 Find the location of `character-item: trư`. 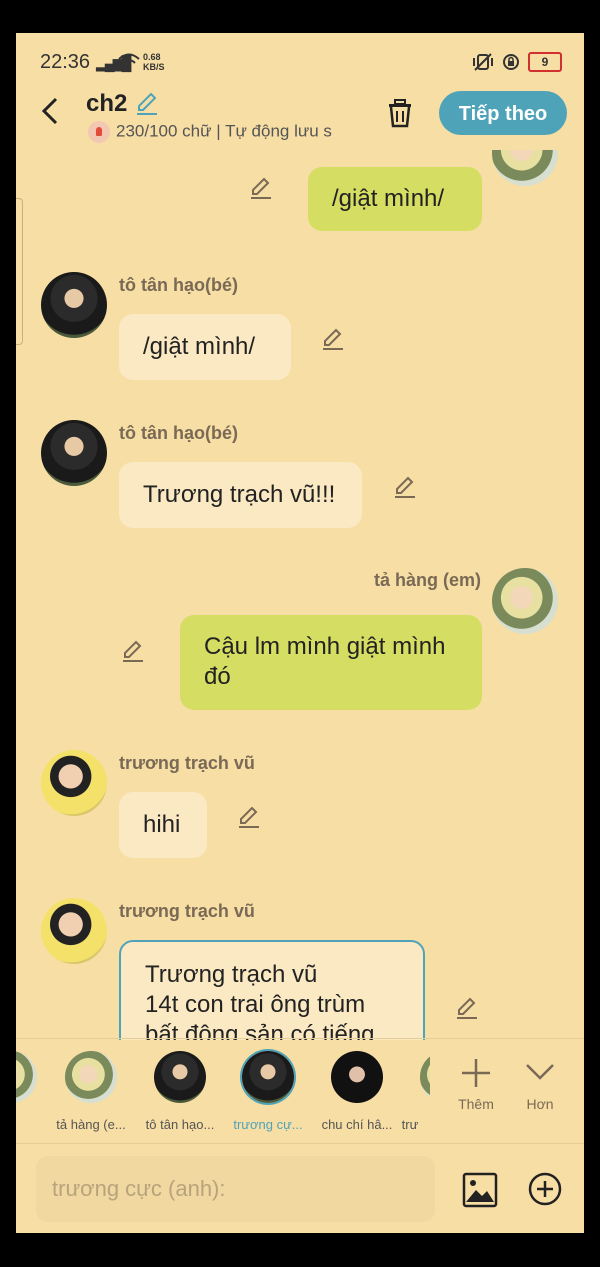

character-item: trư is located at coordinates (410, 1091).